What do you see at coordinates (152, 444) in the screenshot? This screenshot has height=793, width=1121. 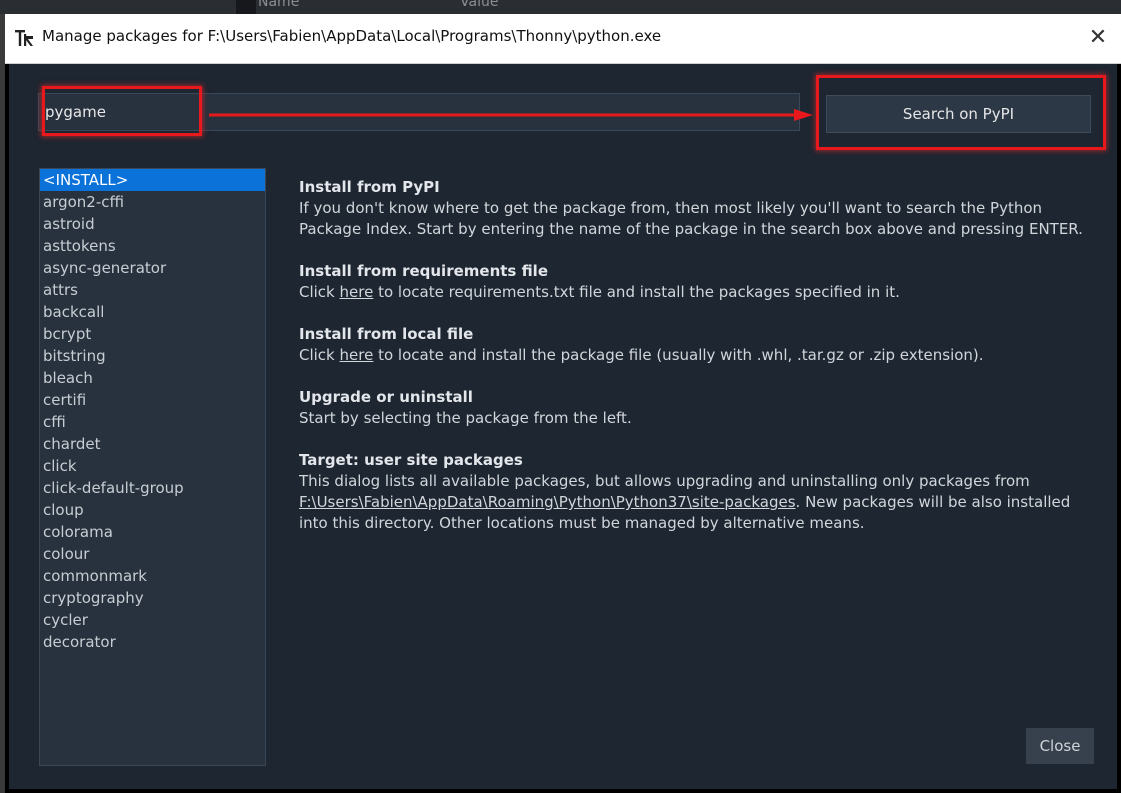 I see `package-list-item: chardet` at bounding box center [152, 444].